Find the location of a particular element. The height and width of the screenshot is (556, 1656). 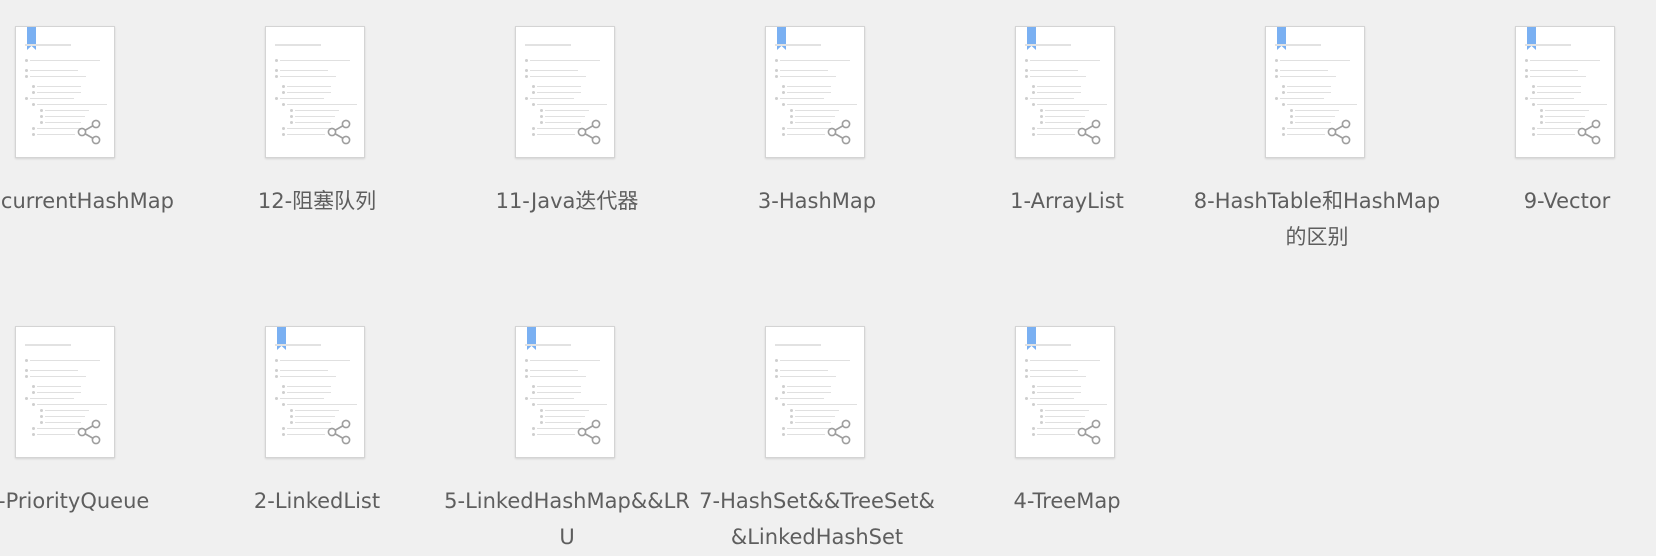

file-name: ConcurrentHashMap is located at coordinates (96, 201).